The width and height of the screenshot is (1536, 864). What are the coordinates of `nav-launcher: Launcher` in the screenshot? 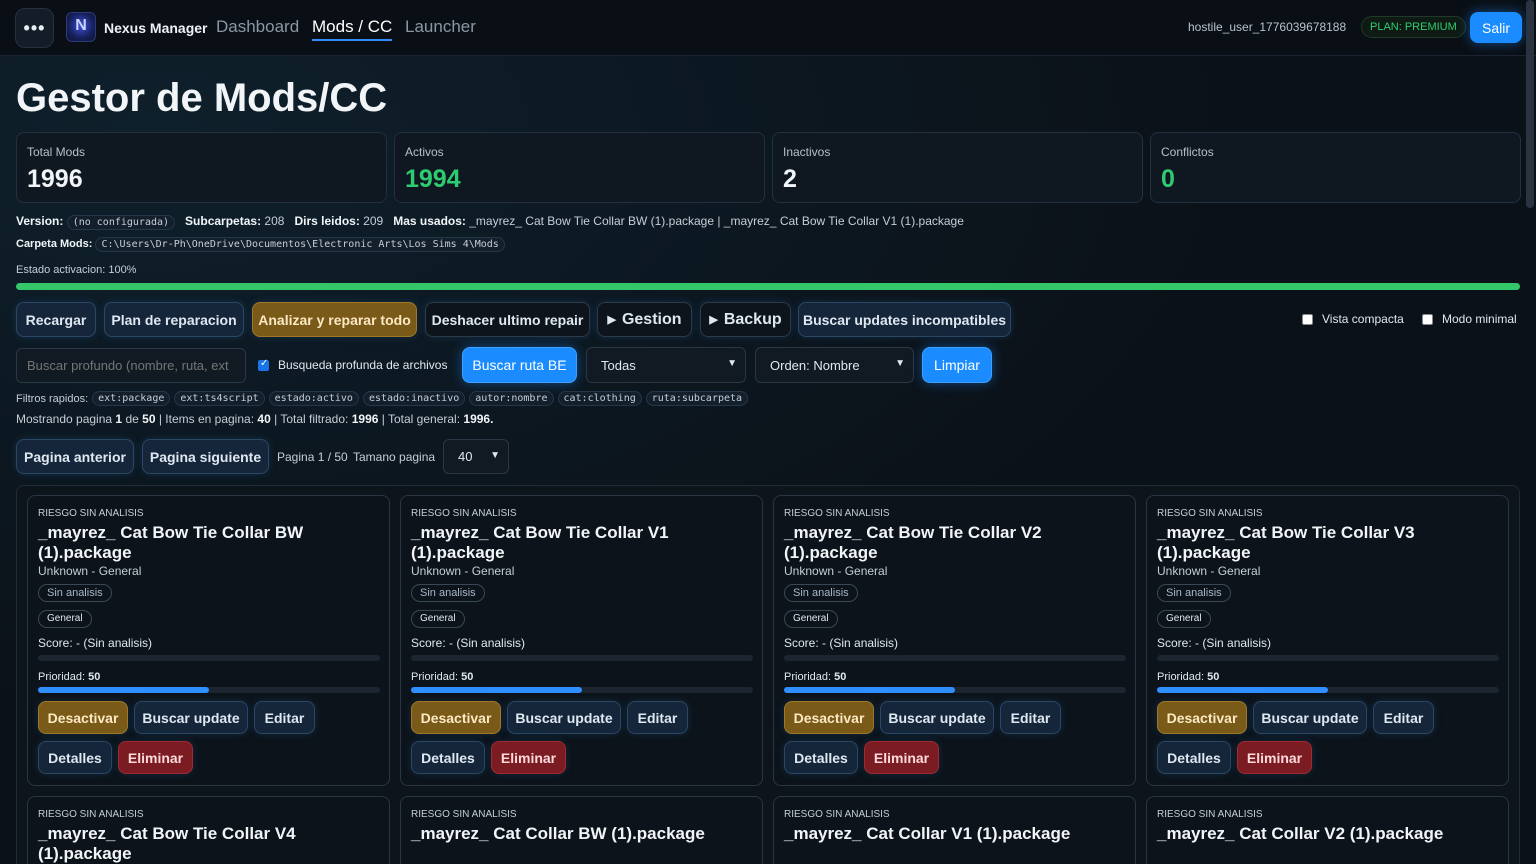 It's located at (440, 27).